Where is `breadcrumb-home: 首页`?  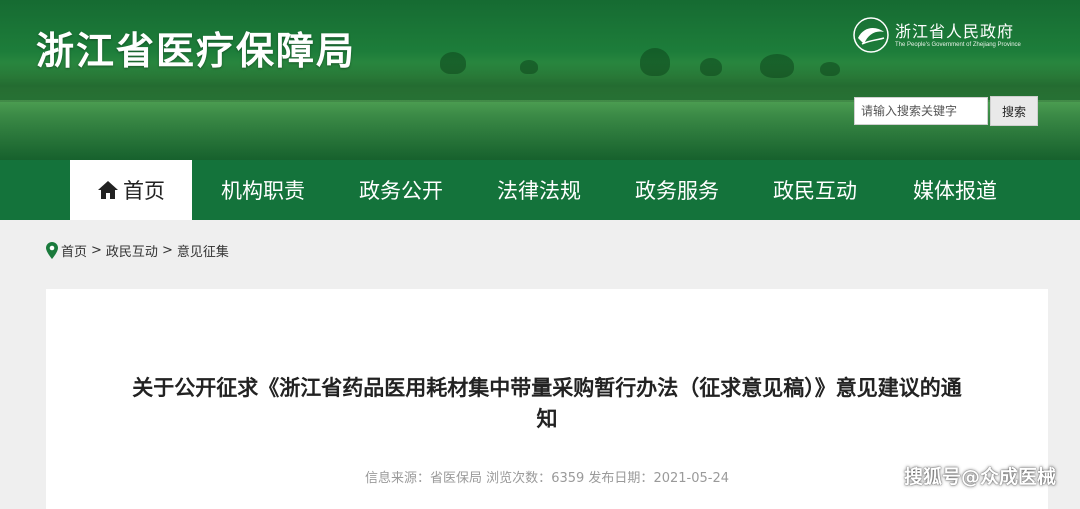
breadcrumb-home: 首页 is located at coordinates (74, 250).